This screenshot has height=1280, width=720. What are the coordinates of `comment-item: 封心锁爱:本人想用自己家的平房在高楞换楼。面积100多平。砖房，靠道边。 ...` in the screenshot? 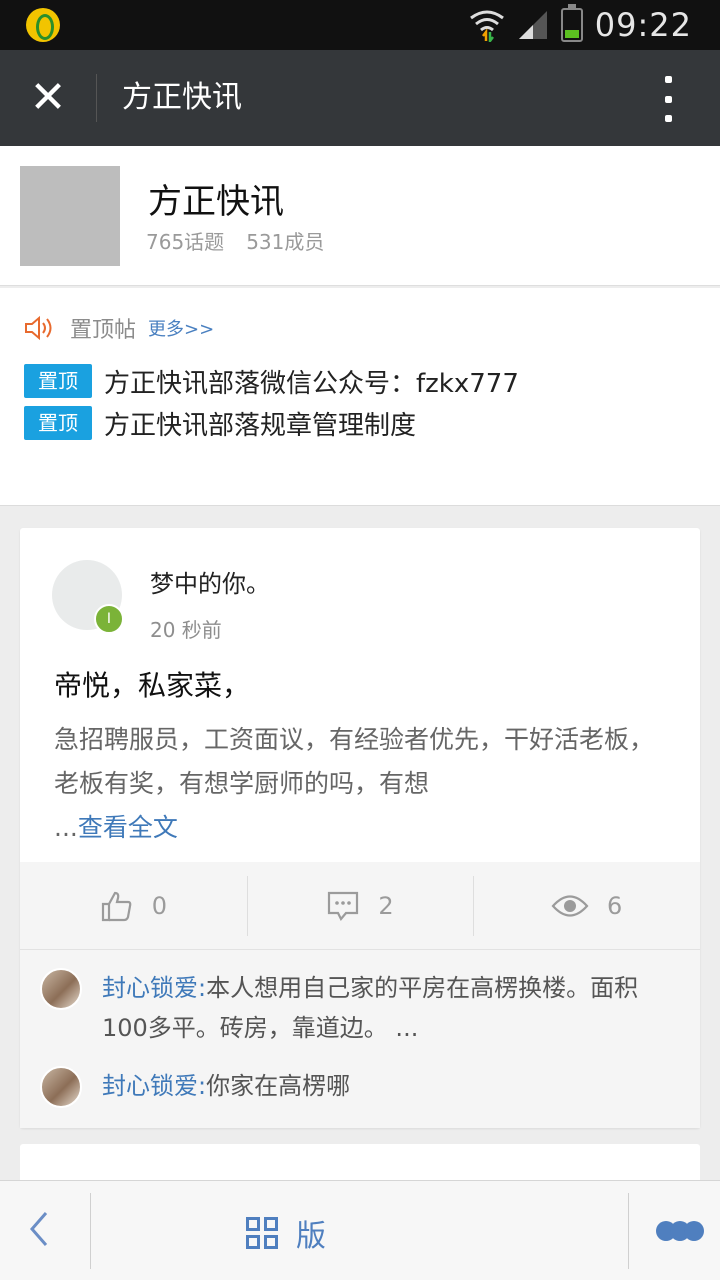 It's located at (360, 1008).